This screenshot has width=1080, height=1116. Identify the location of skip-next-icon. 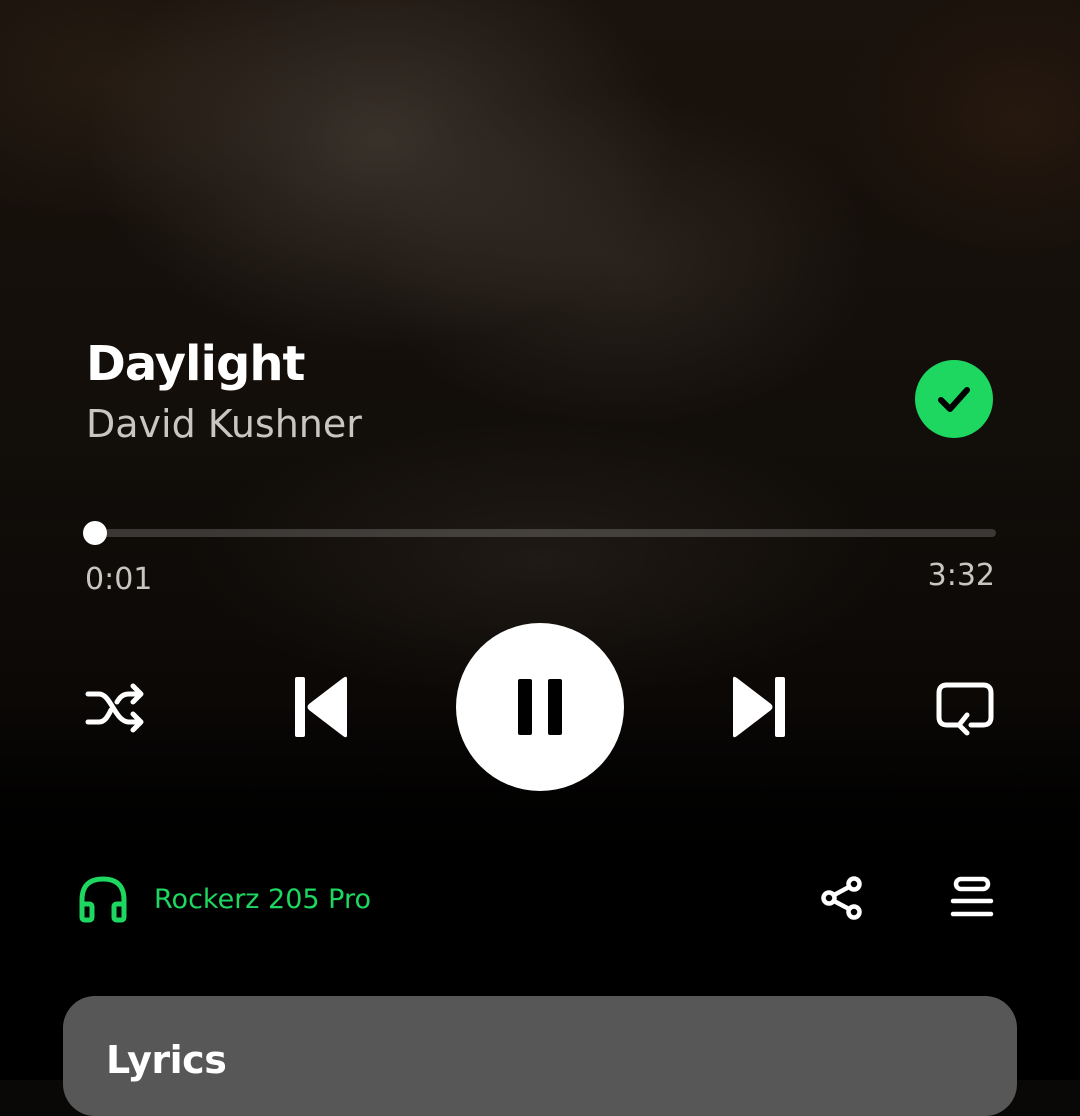
(759, 707).